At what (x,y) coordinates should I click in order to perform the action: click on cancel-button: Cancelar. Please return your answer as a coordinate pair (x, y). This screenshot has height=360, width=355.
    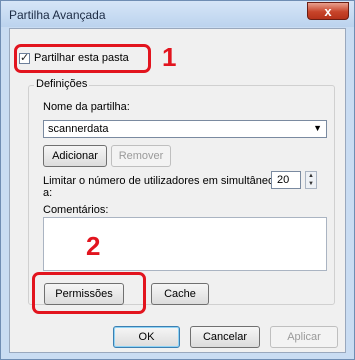
    Looking at the image, I should click on (225, 337).